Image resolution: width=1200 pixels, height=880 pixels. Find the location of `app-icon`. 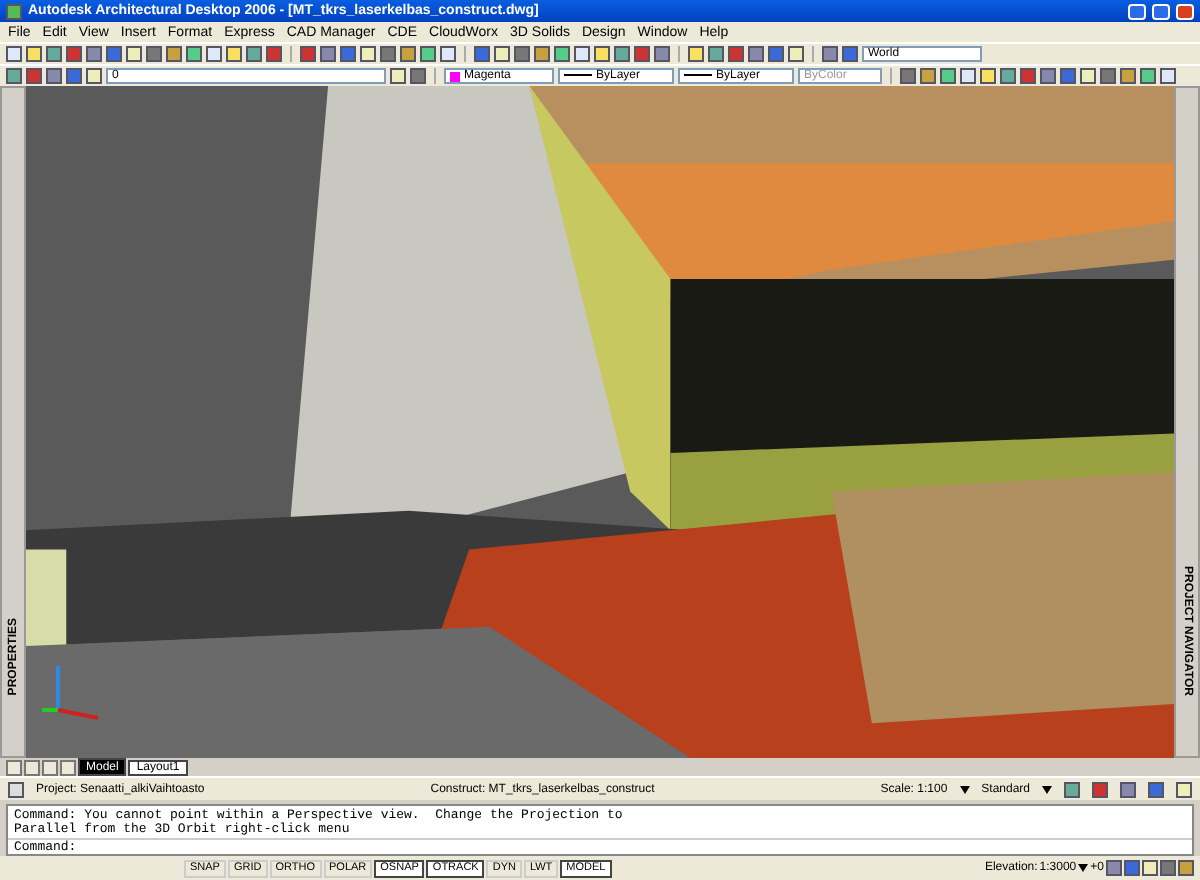

app-icon is located at coordinates (14, 11).